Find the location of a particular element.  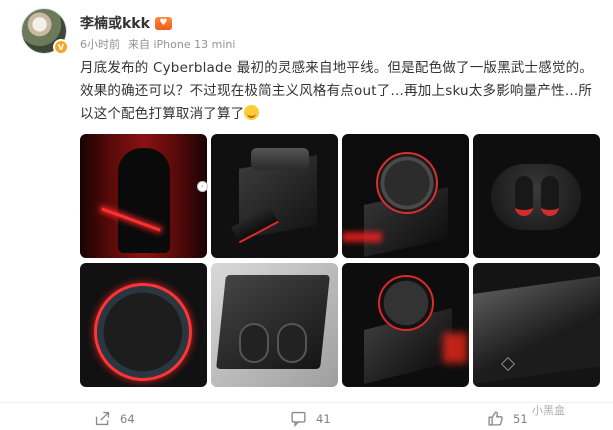

comment-button: 41 is located at coordinates (310, 418).